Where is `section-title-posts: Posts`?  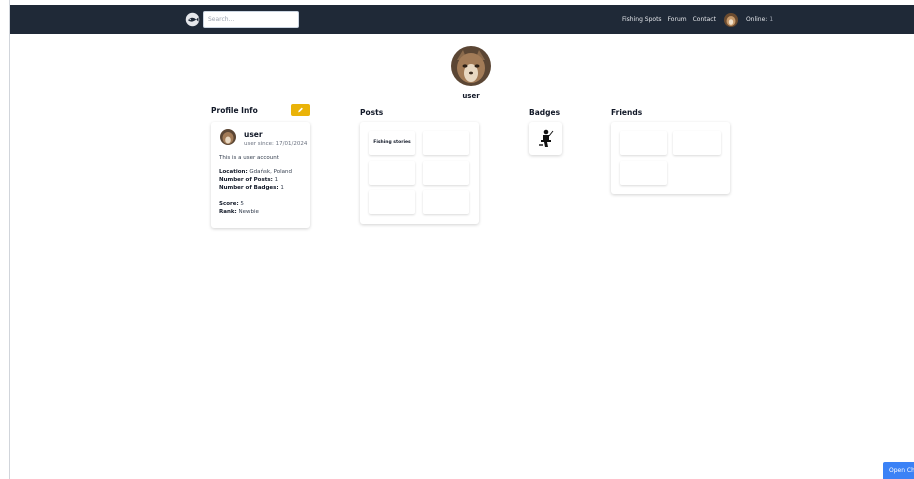 section-title-posts: Posts is located at coordinates (372, 112).